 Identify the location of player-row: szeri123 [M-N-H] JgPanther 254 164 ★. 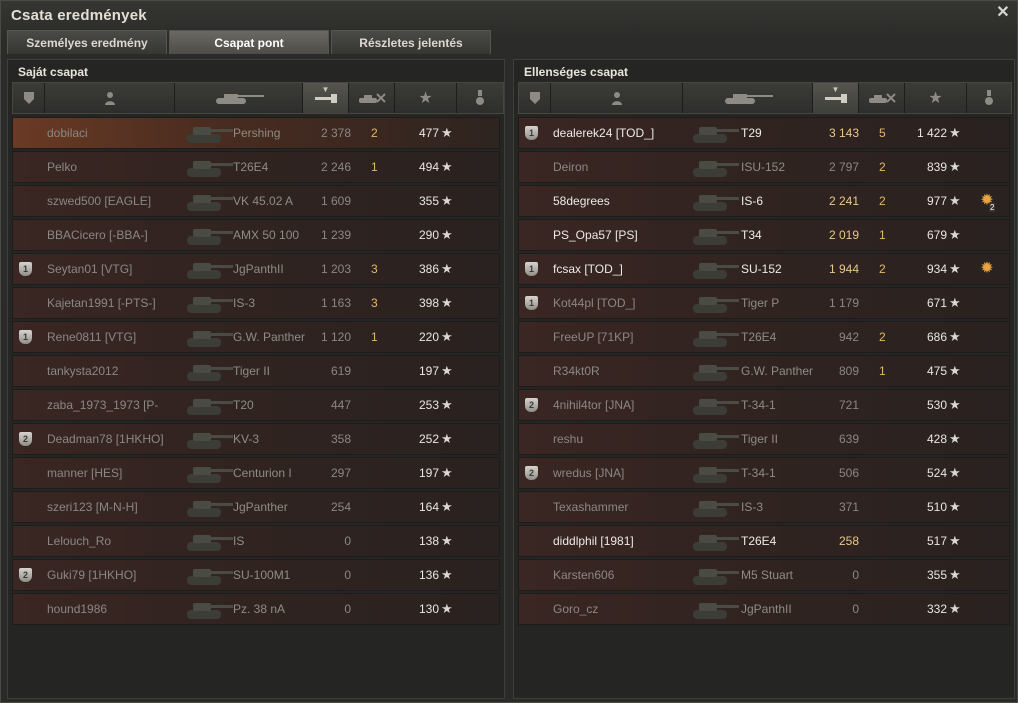
(256, 507).